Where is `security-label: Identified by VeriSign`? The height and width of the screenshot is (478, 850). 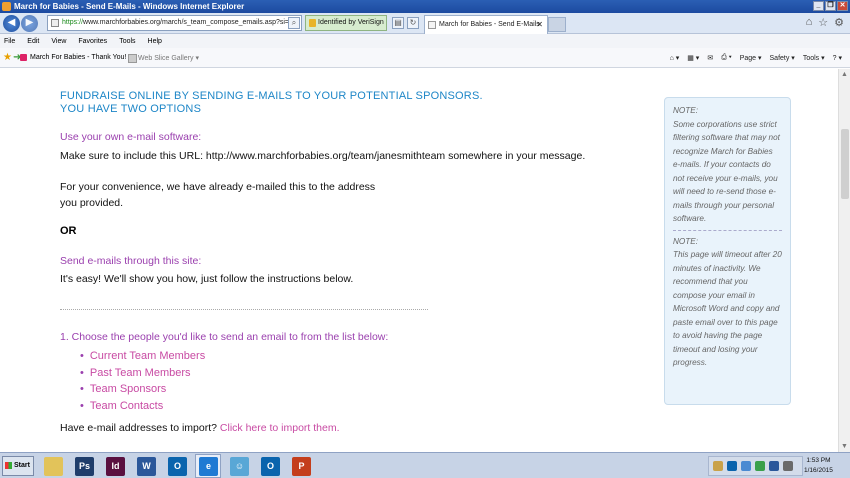
security-label: Identified by VeriSign is located at coordinates (351, 22).